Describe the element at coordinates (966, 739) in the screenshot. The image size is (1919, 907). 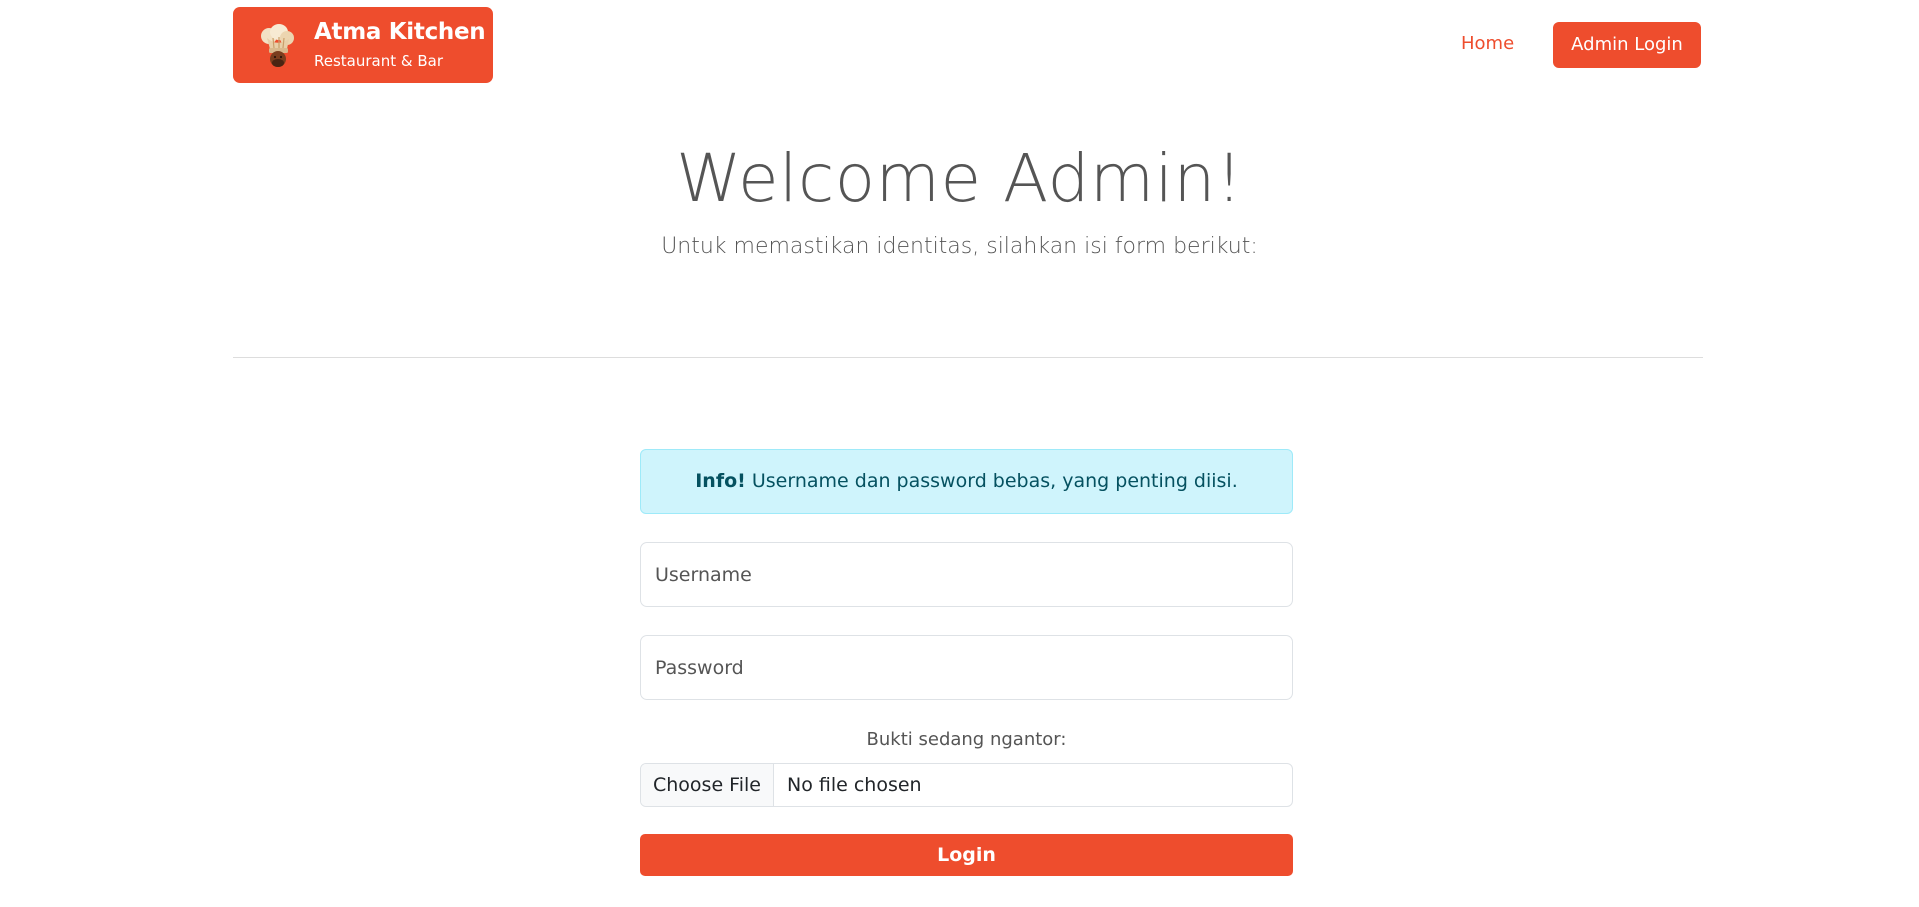
I see `file-upload-label: Bukti sedang ngantor:` at that location.